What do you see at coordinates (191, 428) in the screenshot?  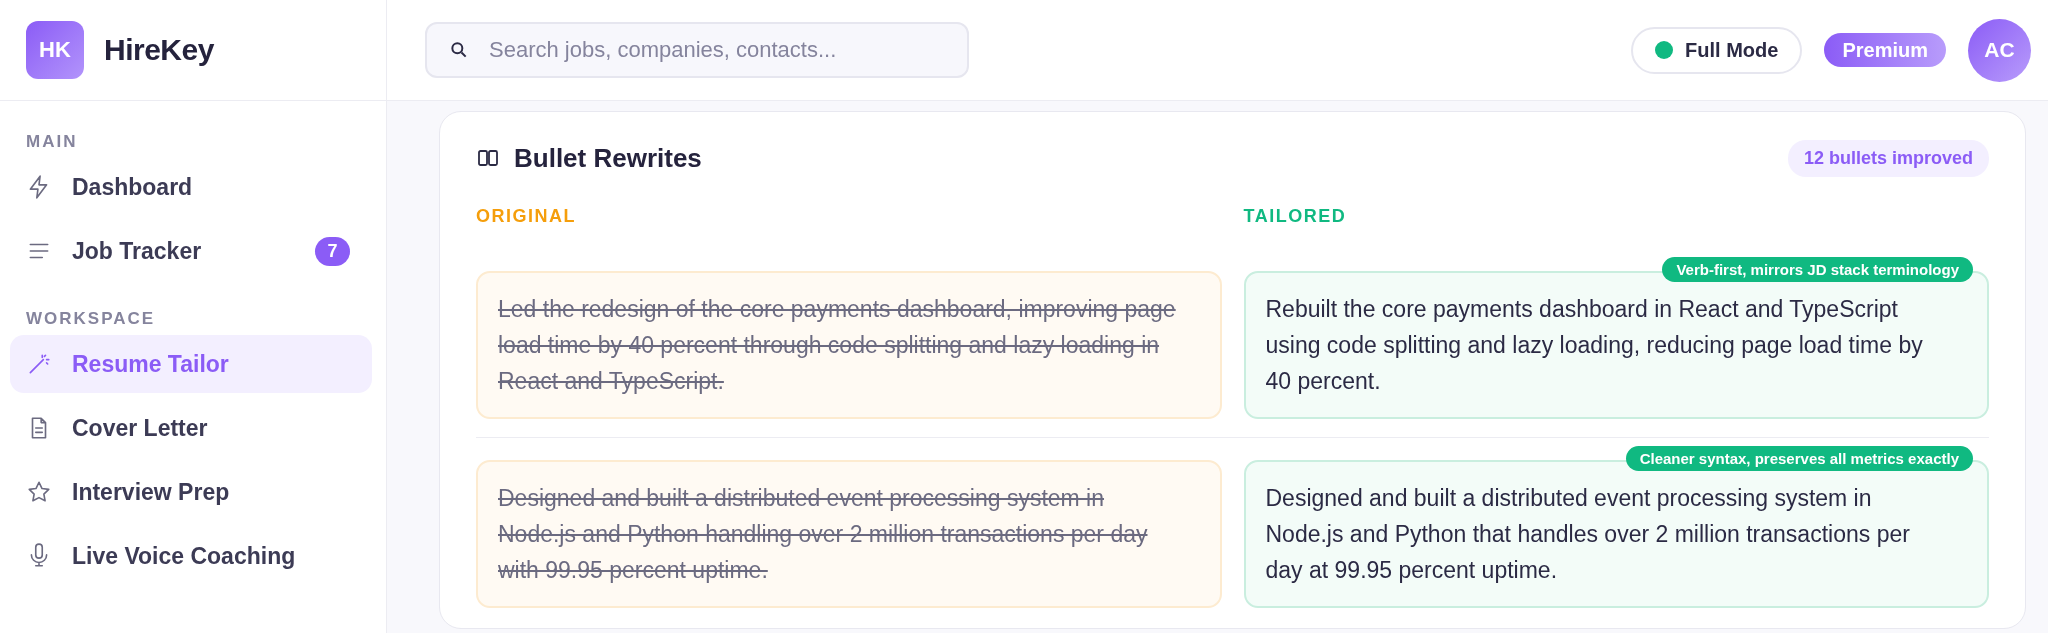 I see `nav-item: Cover Letter` at bounding box center [191, 428].